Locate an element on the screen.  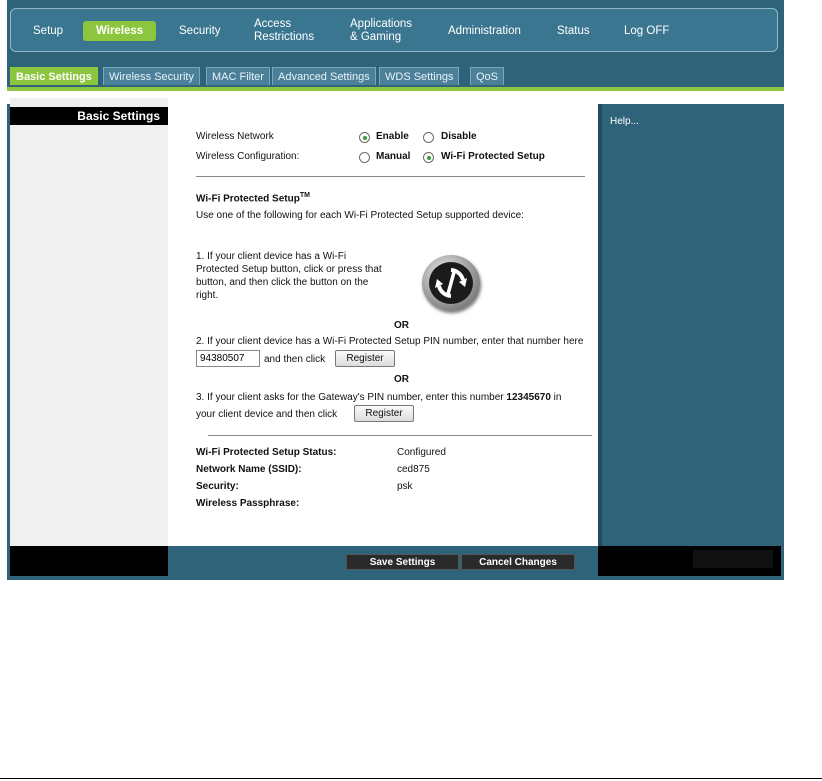
enable-label: Enable is located at coordinates (392, 136).